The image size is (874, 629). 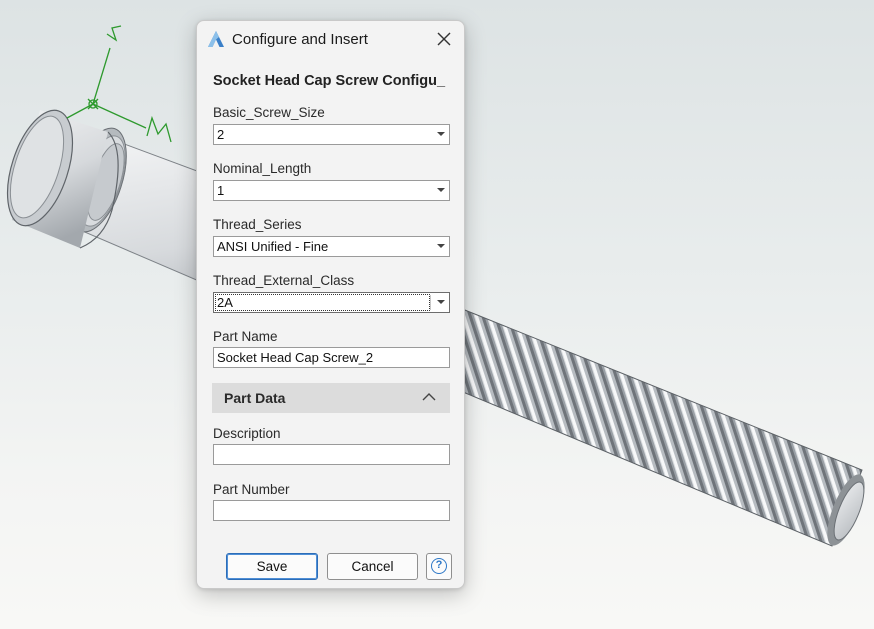 I want to click on nominal-length-select: 1, so click(x=331, y=190).